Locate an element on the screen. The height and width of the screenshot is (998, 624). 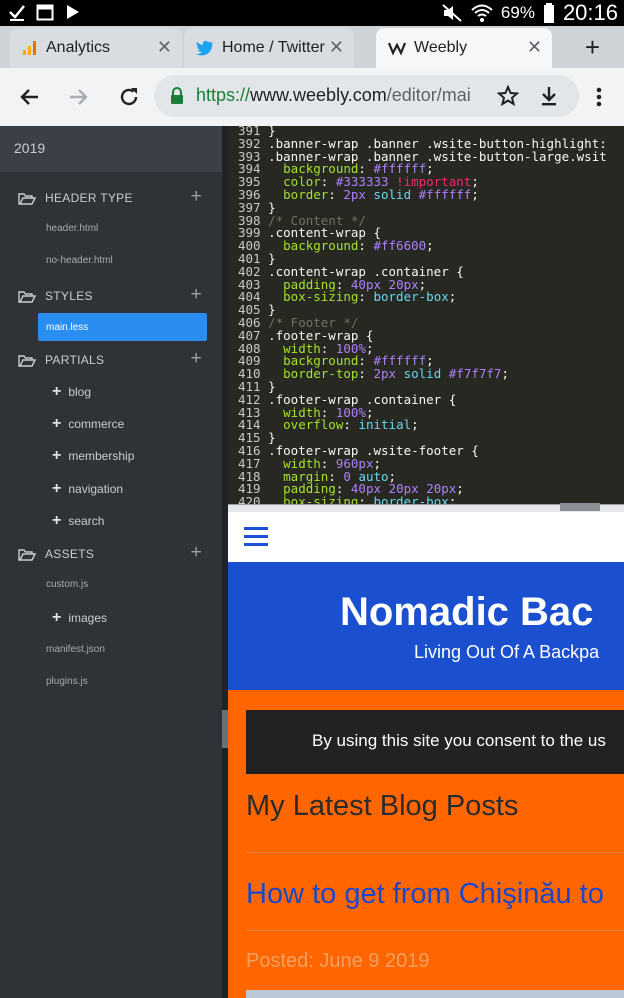
browser-toolbar: https://www.weebly.com/editor/mai is located at coordinates (312, 97).